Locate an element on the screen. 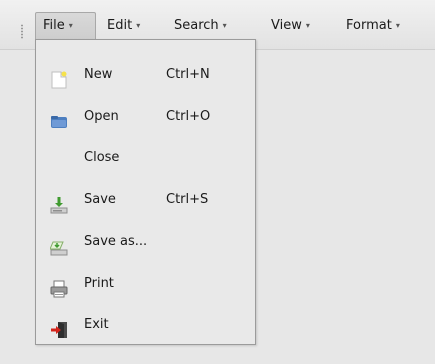  menu-file: File ▾ is located at coordinates (65, 26).